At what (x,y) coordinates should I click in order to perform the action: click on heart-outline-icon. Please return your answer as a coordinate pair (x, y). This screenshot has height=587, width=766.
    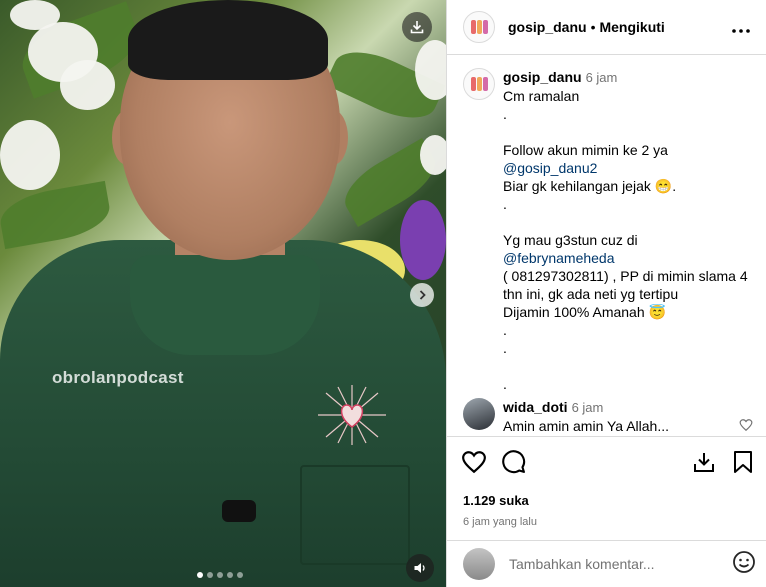
    Looking at the image, I should click on (746, 425).